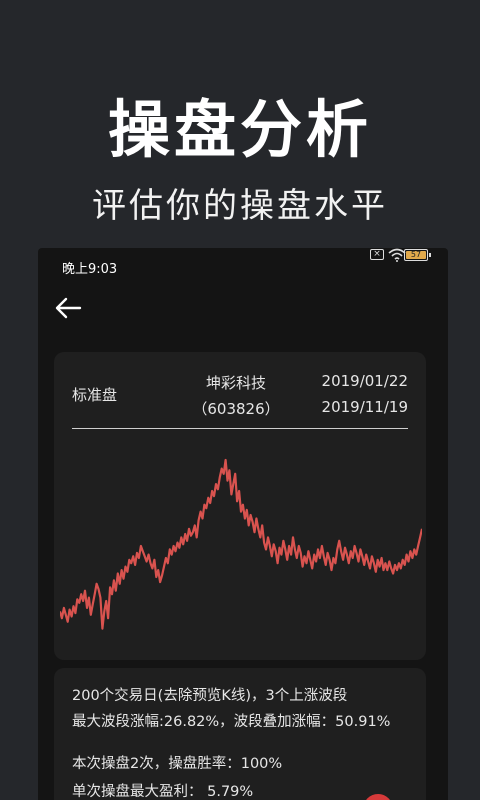 Image resolution: width=480 pixels, height=800 pixels. Describe the element at coordinates (240, 428) in the screenshot. I see `divider` at that location.